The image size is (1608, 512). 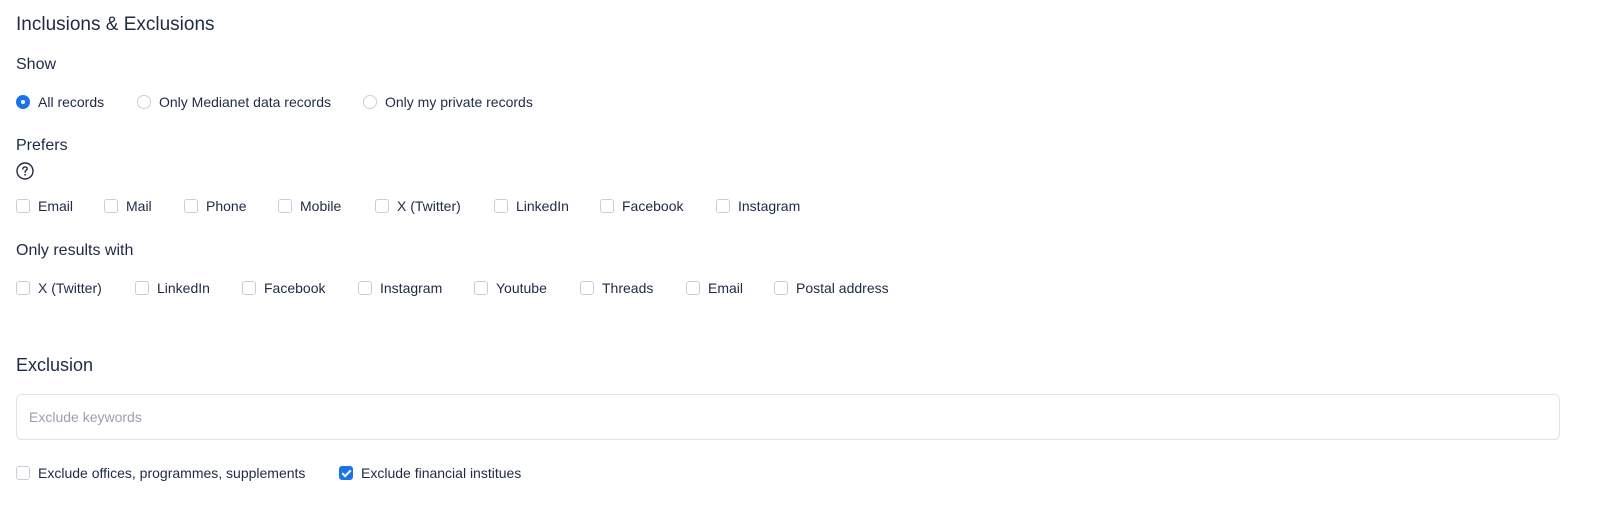 I want to click on exclude-offices-checkbox: Exclude offices, programmes, supplements, so click(x=160, y=473).